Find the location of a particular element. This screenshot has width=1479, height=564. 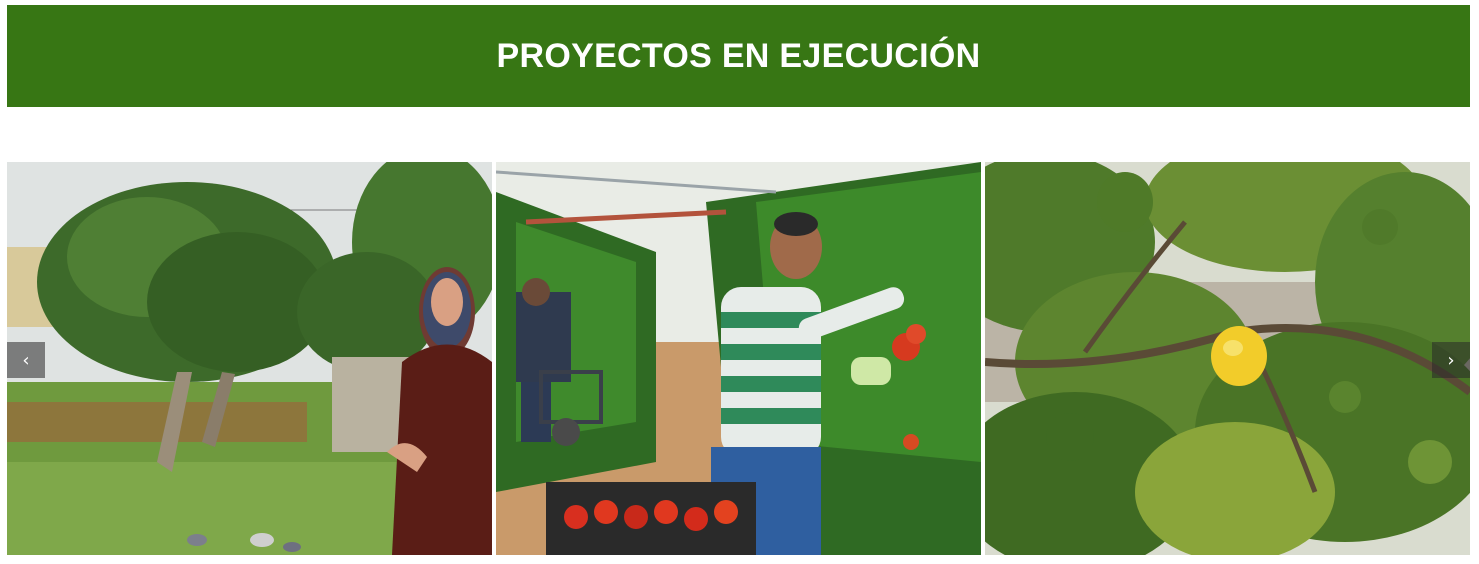

section-title: PROYECTOS EN EJECUCIÓN is located at coordinates (738, 55).